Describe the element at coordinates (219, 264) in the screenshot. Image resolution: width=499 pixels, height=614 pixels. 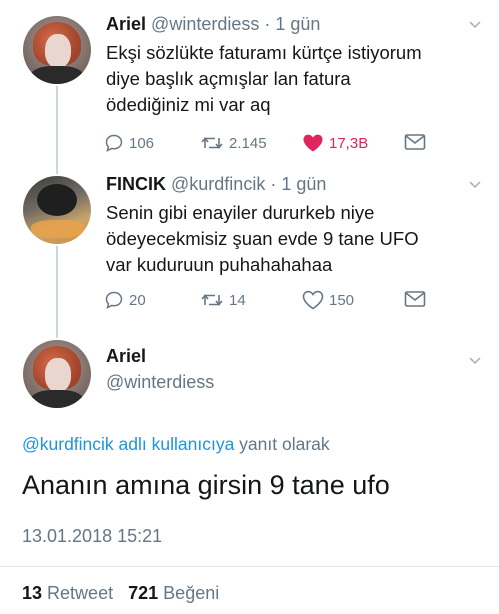
I see `tweet-line: var kuduruun puhahahahaa` at that location.